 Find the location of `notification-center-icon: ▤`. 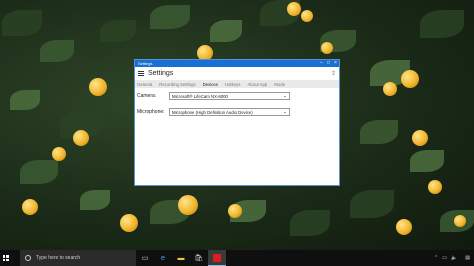

notification-center-icon: ▤ is located at coordinates (467, 258).